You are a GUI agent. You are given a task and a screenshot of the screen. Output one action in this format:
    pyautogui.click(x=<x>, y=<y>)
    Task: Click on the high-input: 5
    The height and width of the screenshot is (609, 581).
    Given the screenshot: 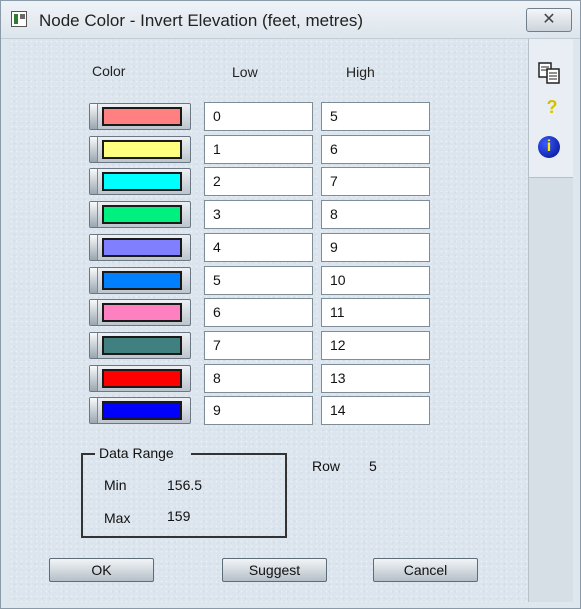 What is the action you would take?
    pyautogui.click(x=375, y=116)
    